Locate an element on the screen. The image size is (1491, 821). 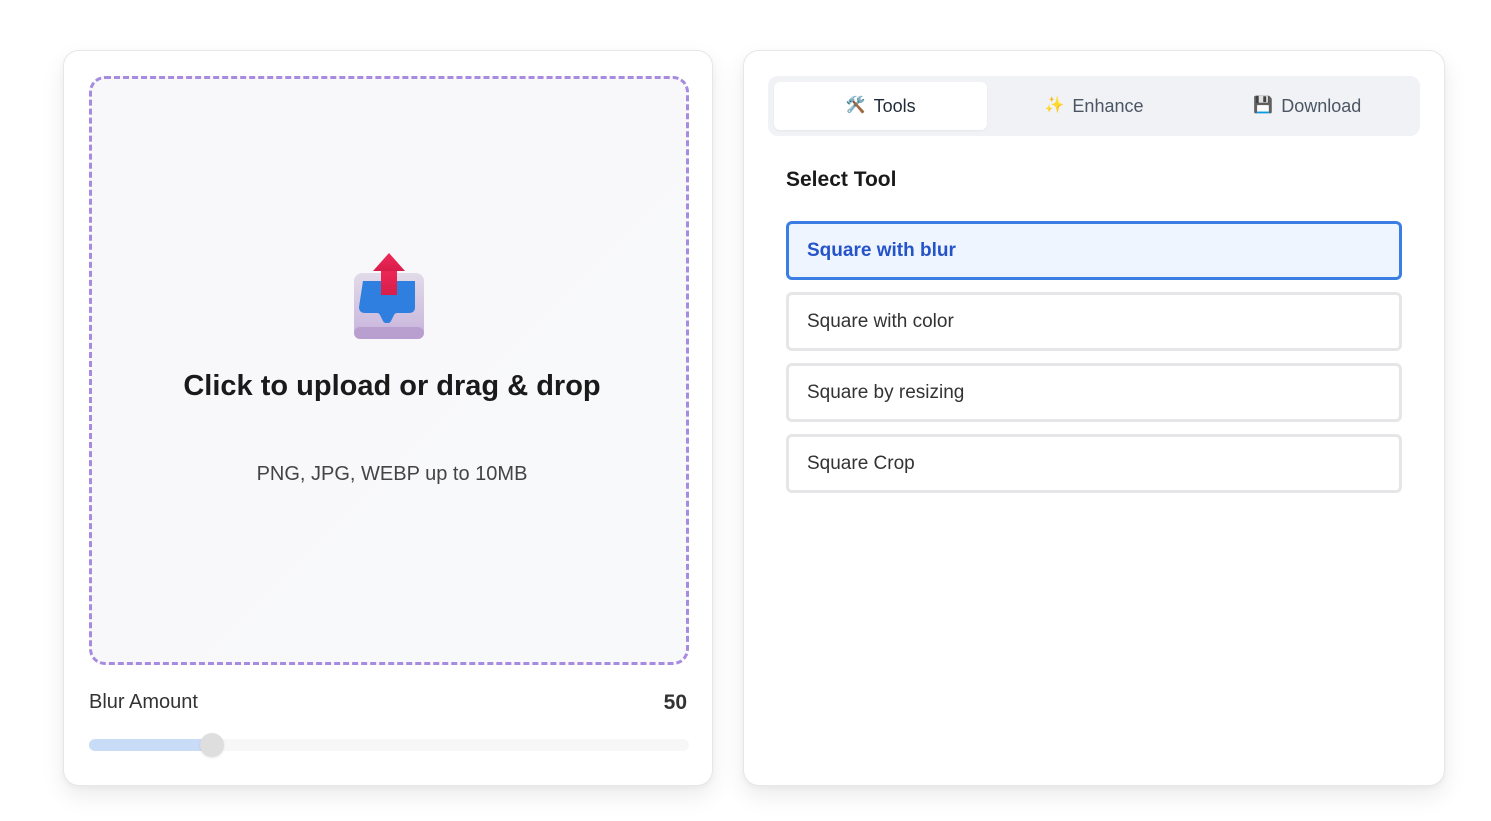
blur-slider-fill is located at coordinates (150, 745).